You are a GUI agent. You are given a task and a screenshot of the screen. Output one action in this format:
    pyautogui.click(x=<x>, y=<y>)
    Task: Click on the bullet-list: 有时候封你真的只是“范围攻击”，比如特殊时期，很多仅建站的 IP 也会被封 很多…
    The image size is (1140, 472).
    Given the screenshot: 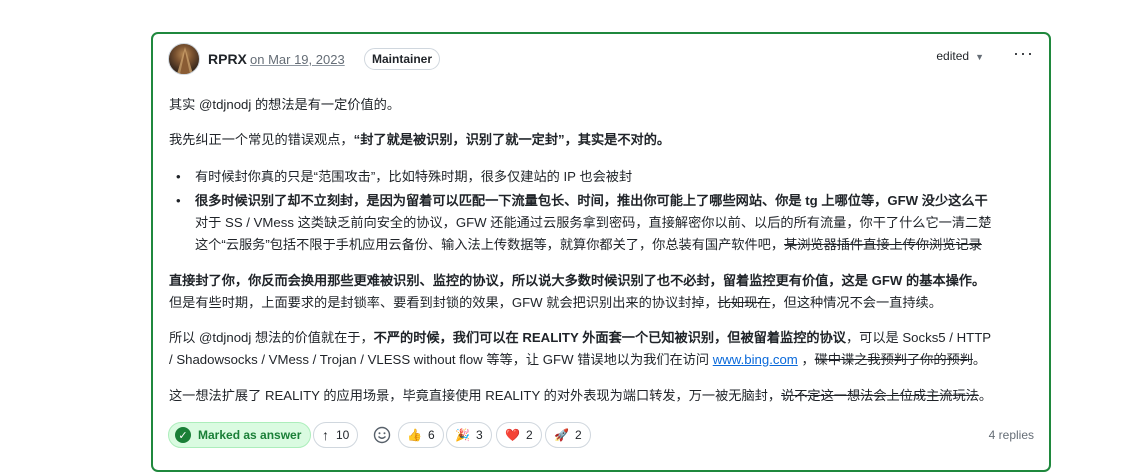 What is the action you would take?
    pyautogui.click(x=604, y=212)
    